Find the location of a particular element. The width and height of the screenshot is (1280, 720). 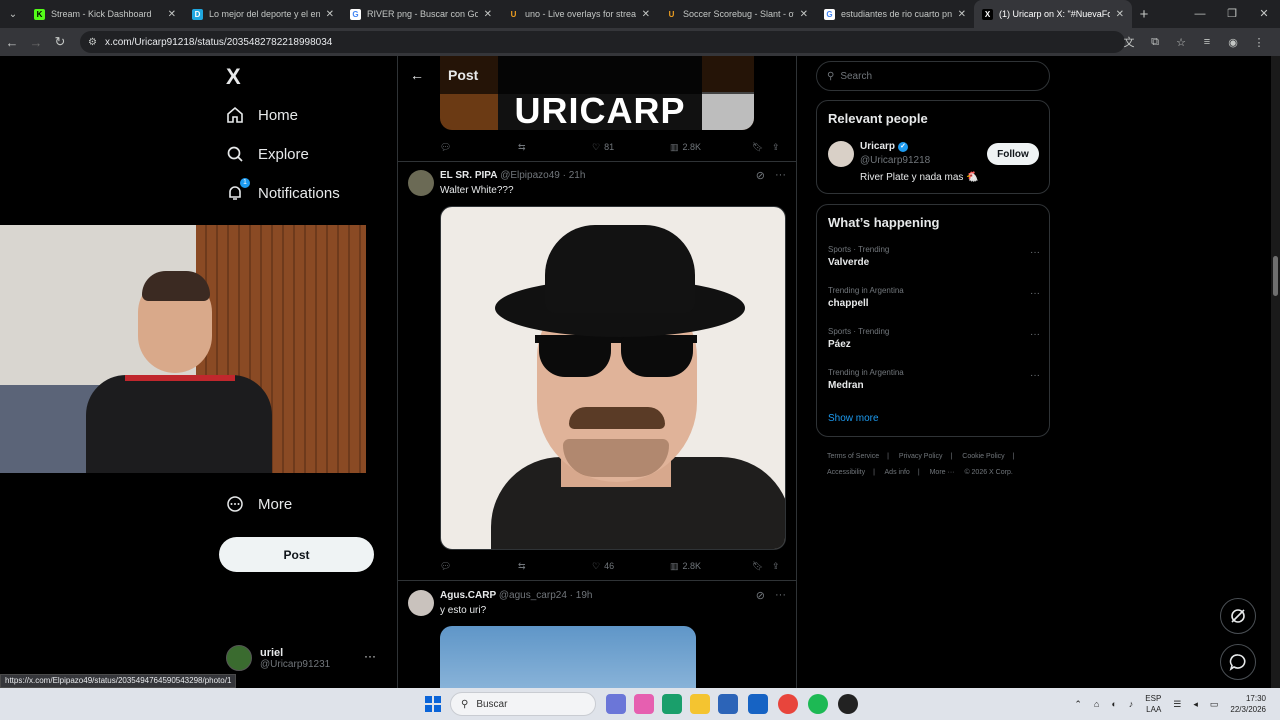

x-logo: X is located at coordinates (233, 77).